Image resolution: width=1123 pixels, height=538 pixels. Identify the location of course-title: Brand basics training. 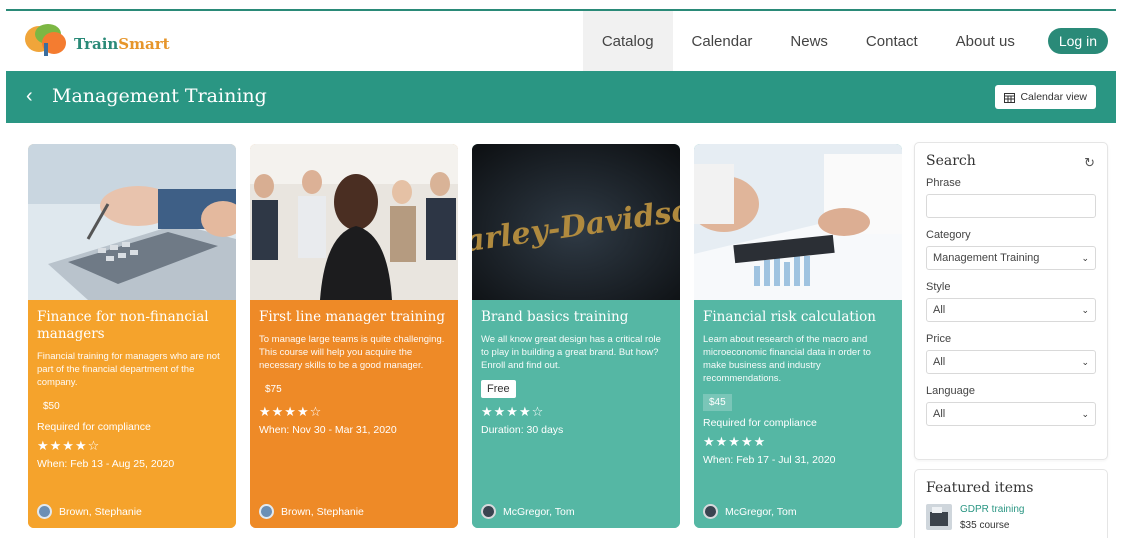
(576, 317).